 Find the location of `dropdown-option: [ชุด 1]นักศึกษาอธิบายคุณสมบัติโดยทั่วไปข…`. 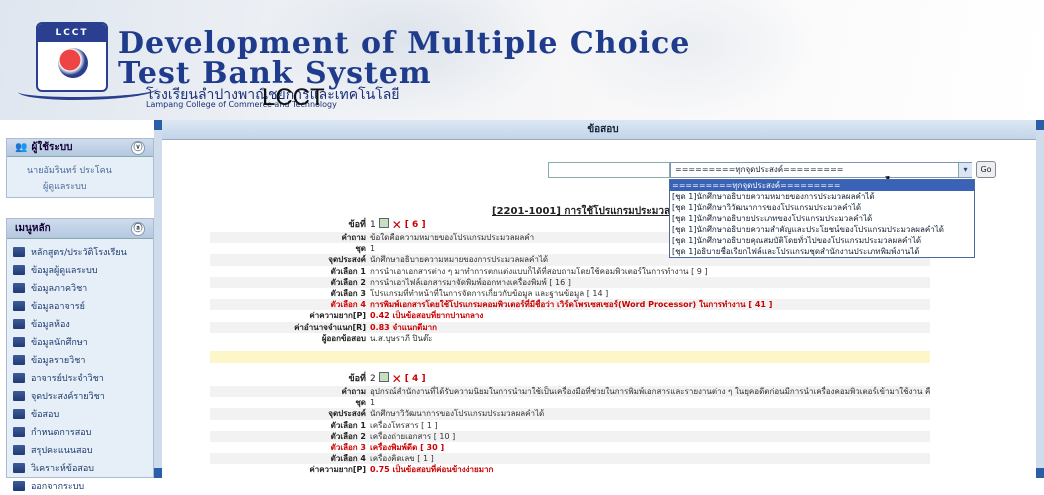

dropdown-option: [ชุด 1]นักศึกษาอธิบายคุณสมบัติโดยทั่วไปข… is located at coordinates (822, 240).